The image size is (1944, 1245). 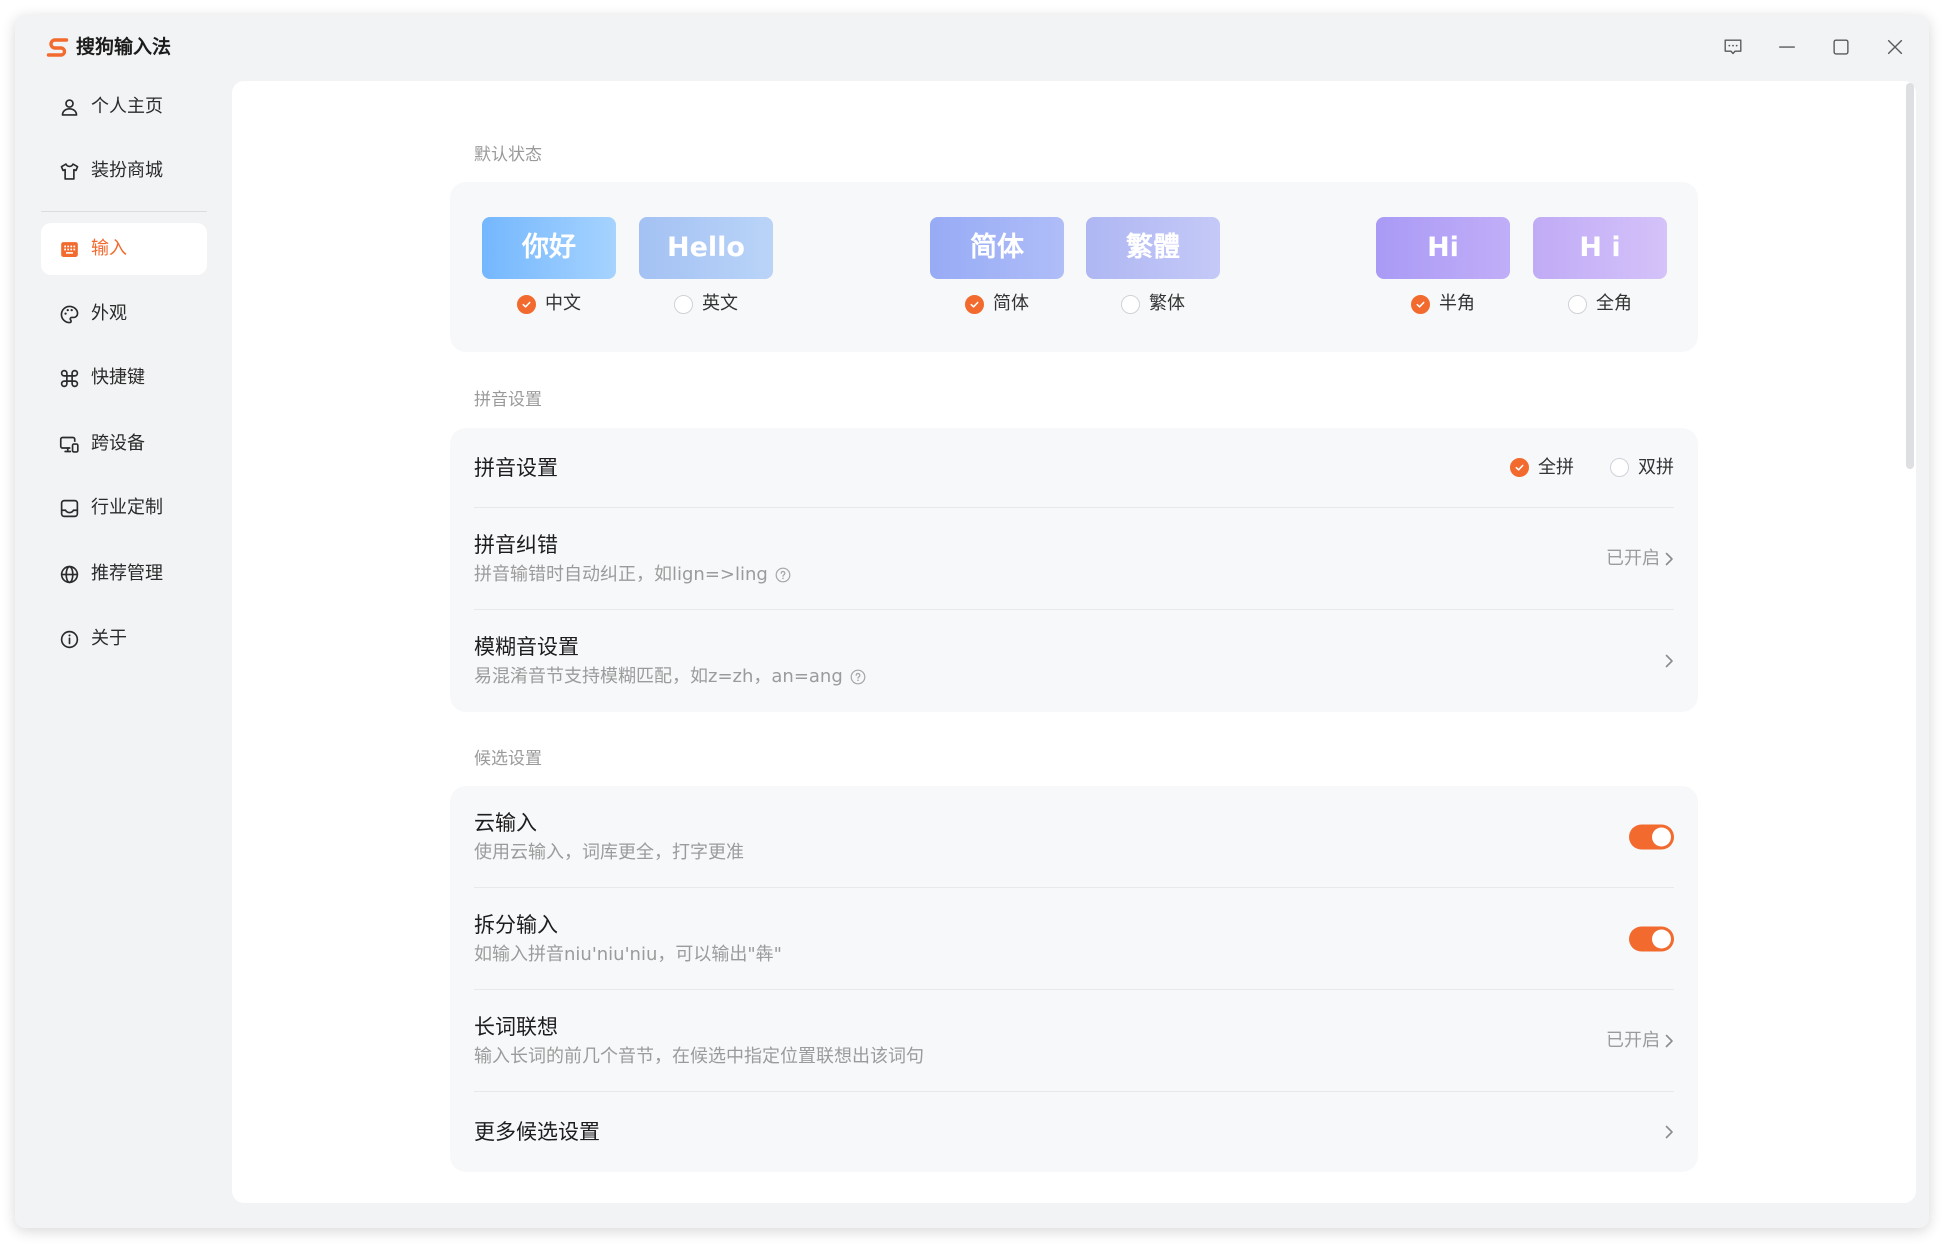 What do you see at coordinates (549, 304) in the screenshot?
I see `radio-option: 中文` at bounding box center [549, 304].